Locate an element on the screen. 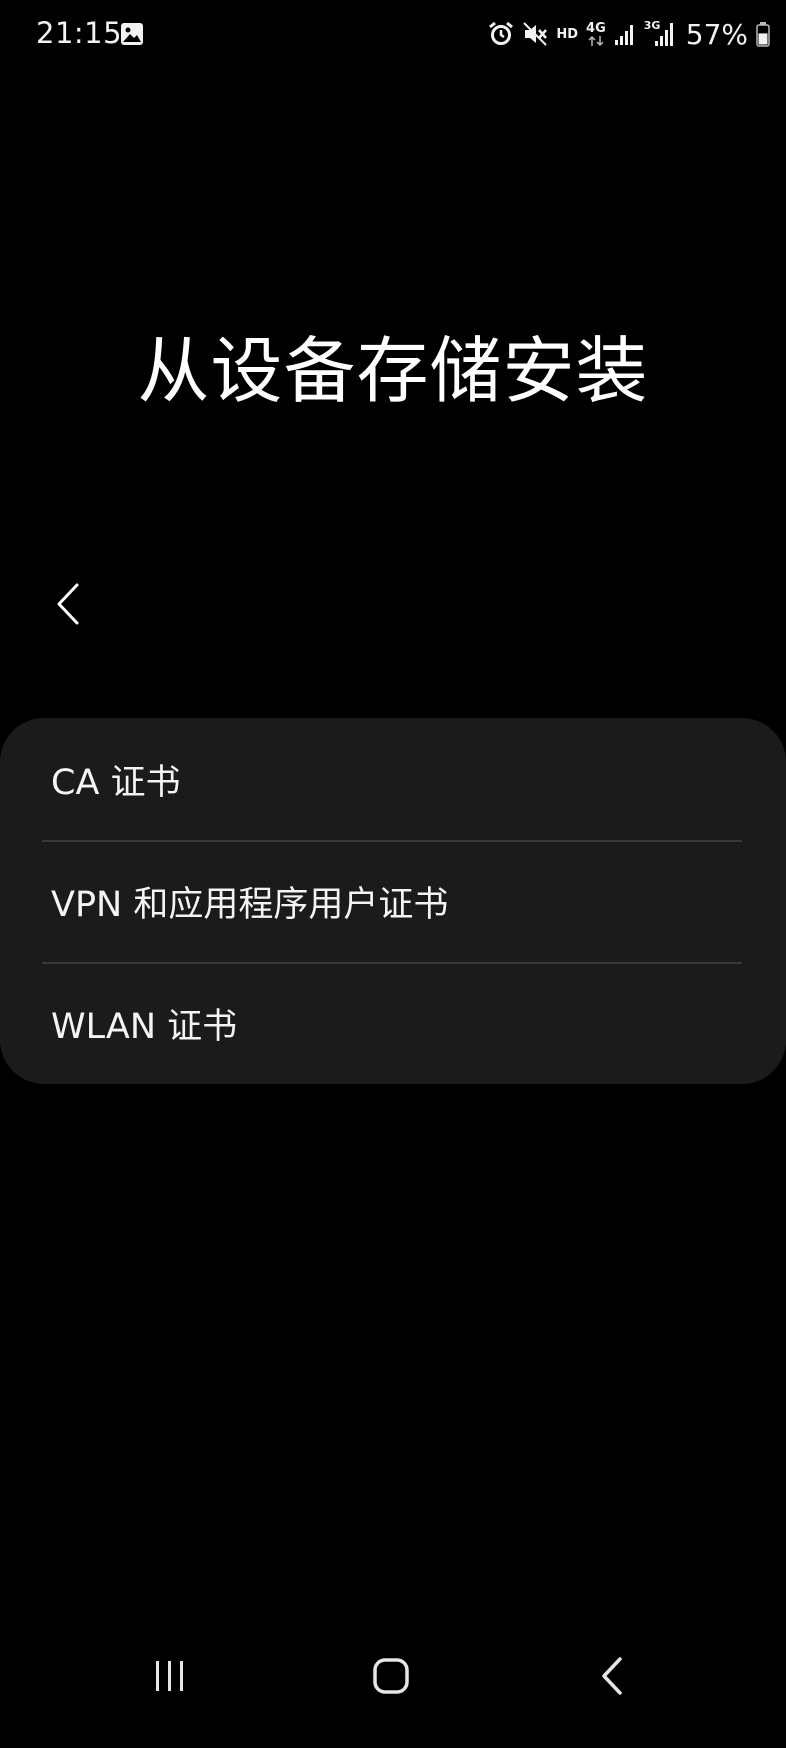 This screenshot has width=786, height=1748. 4g-label: 4G is located at coordinates (596, 28).